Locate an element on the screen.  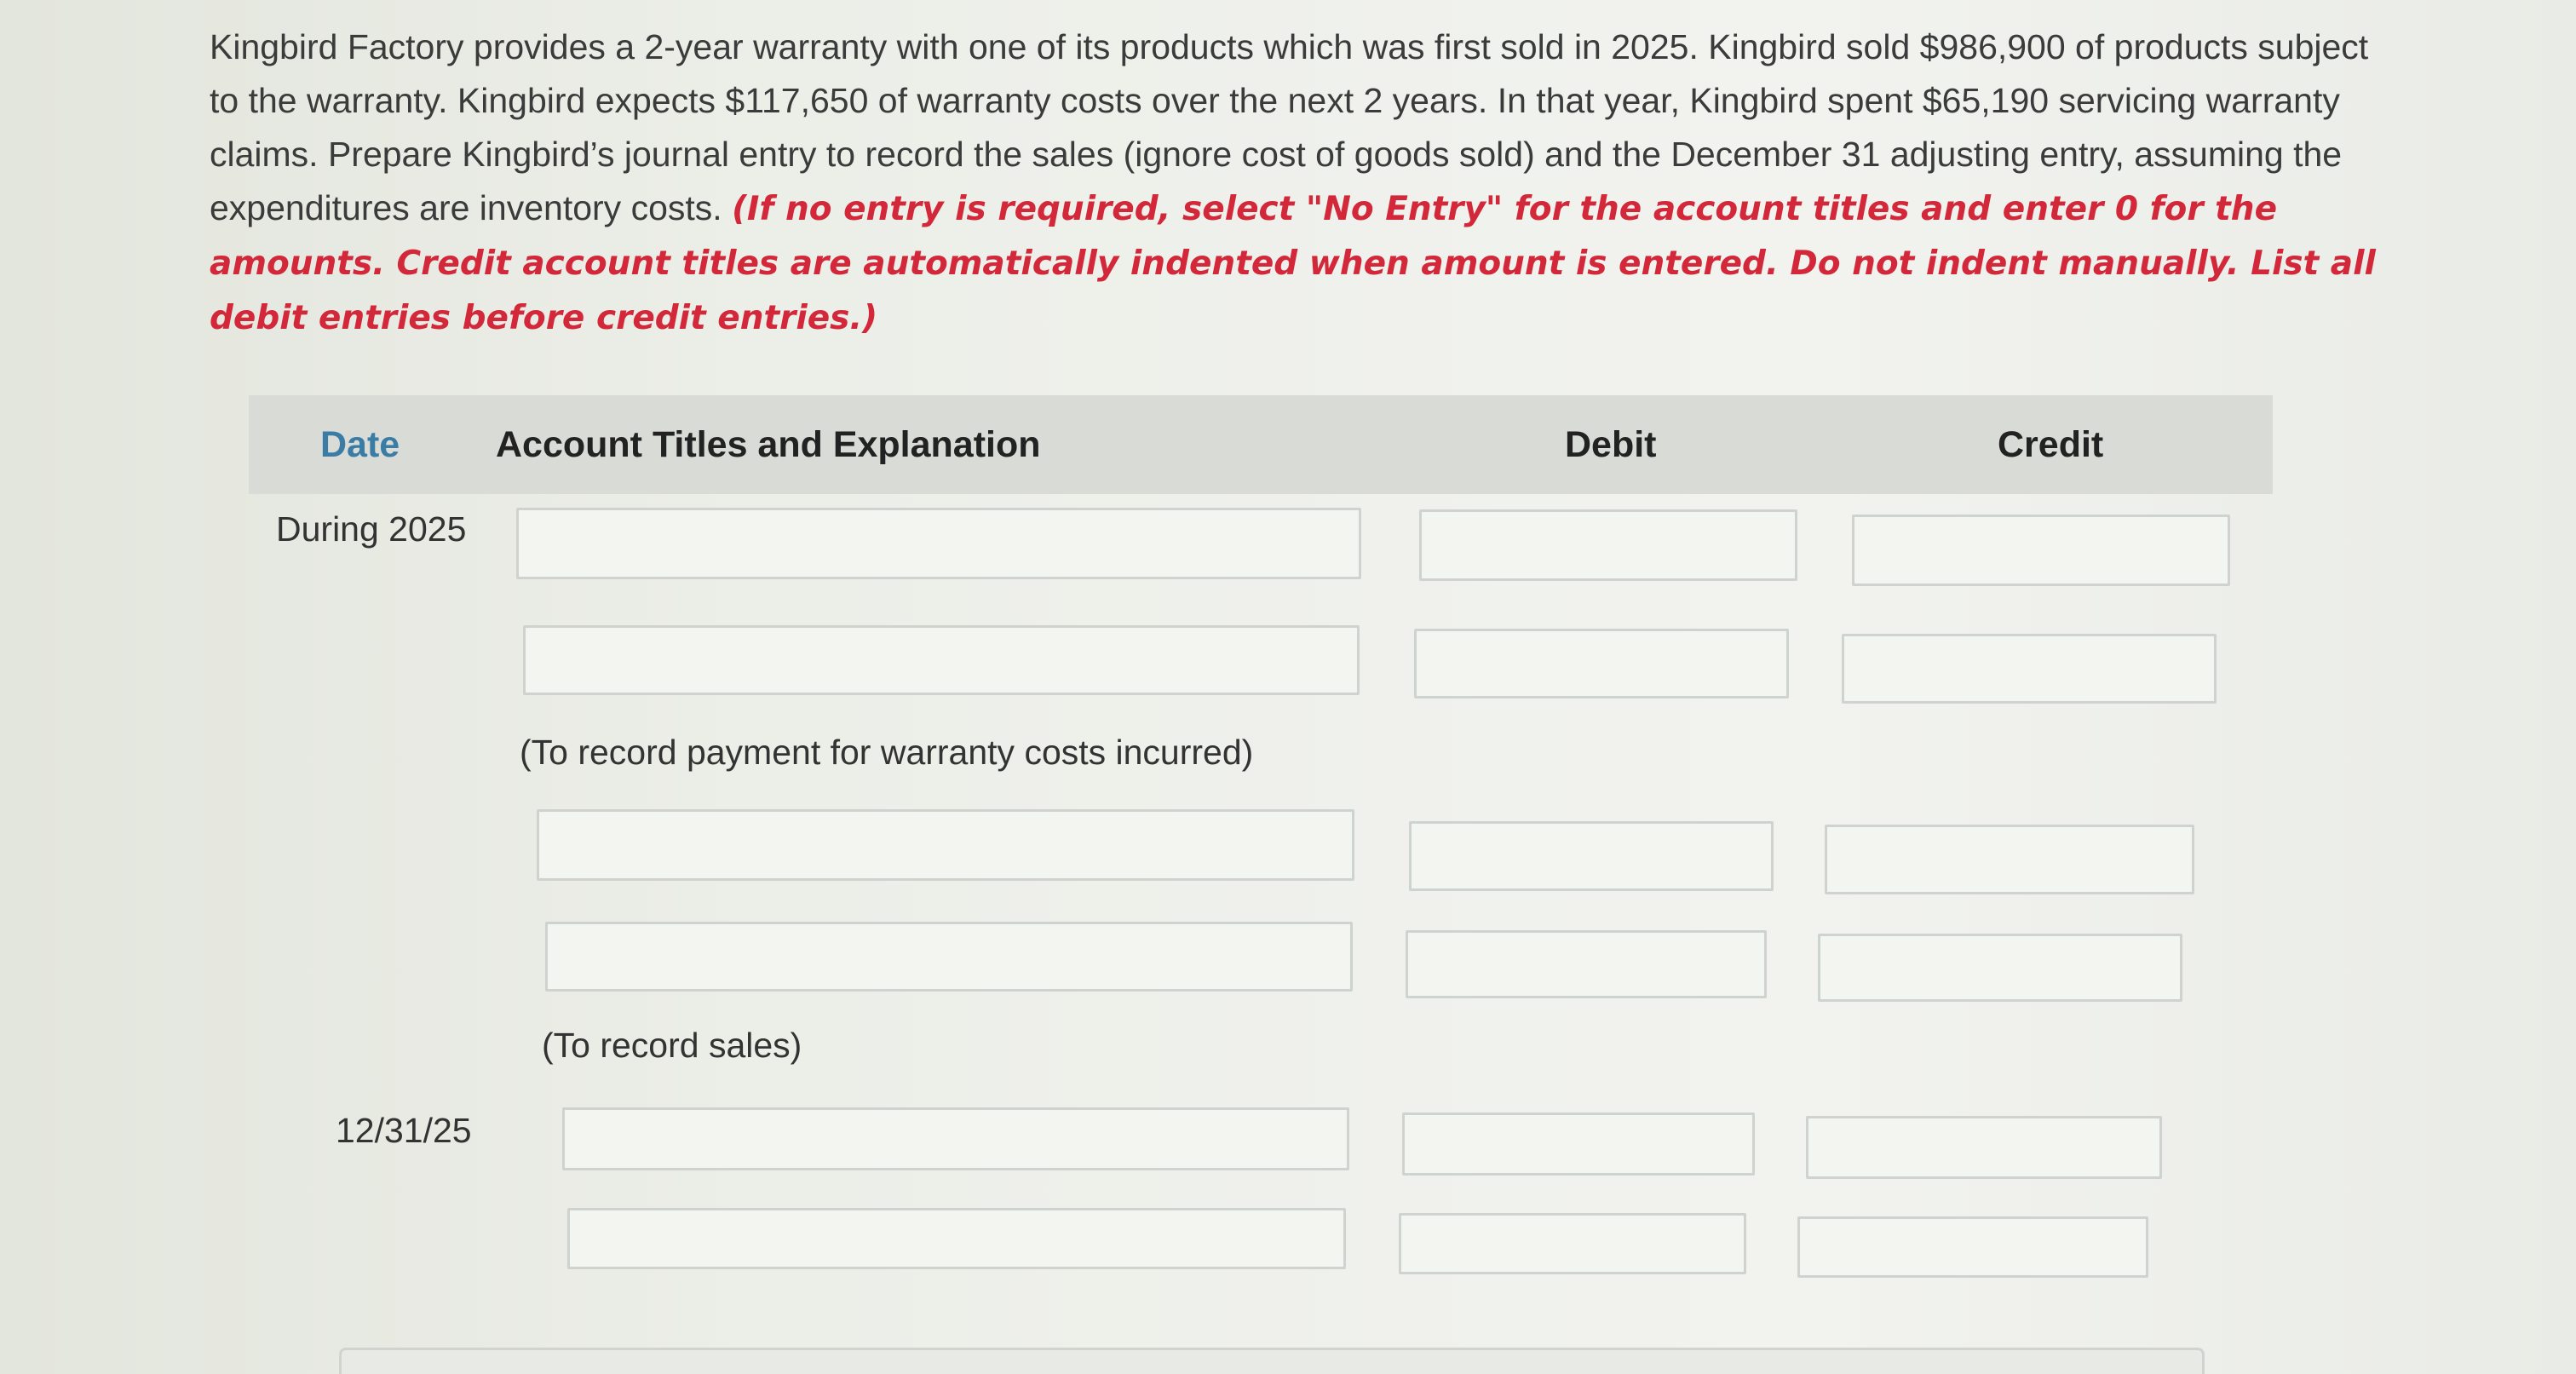
header-account-titles: Account Titles and Explanation is located at coordinates (769, 445).